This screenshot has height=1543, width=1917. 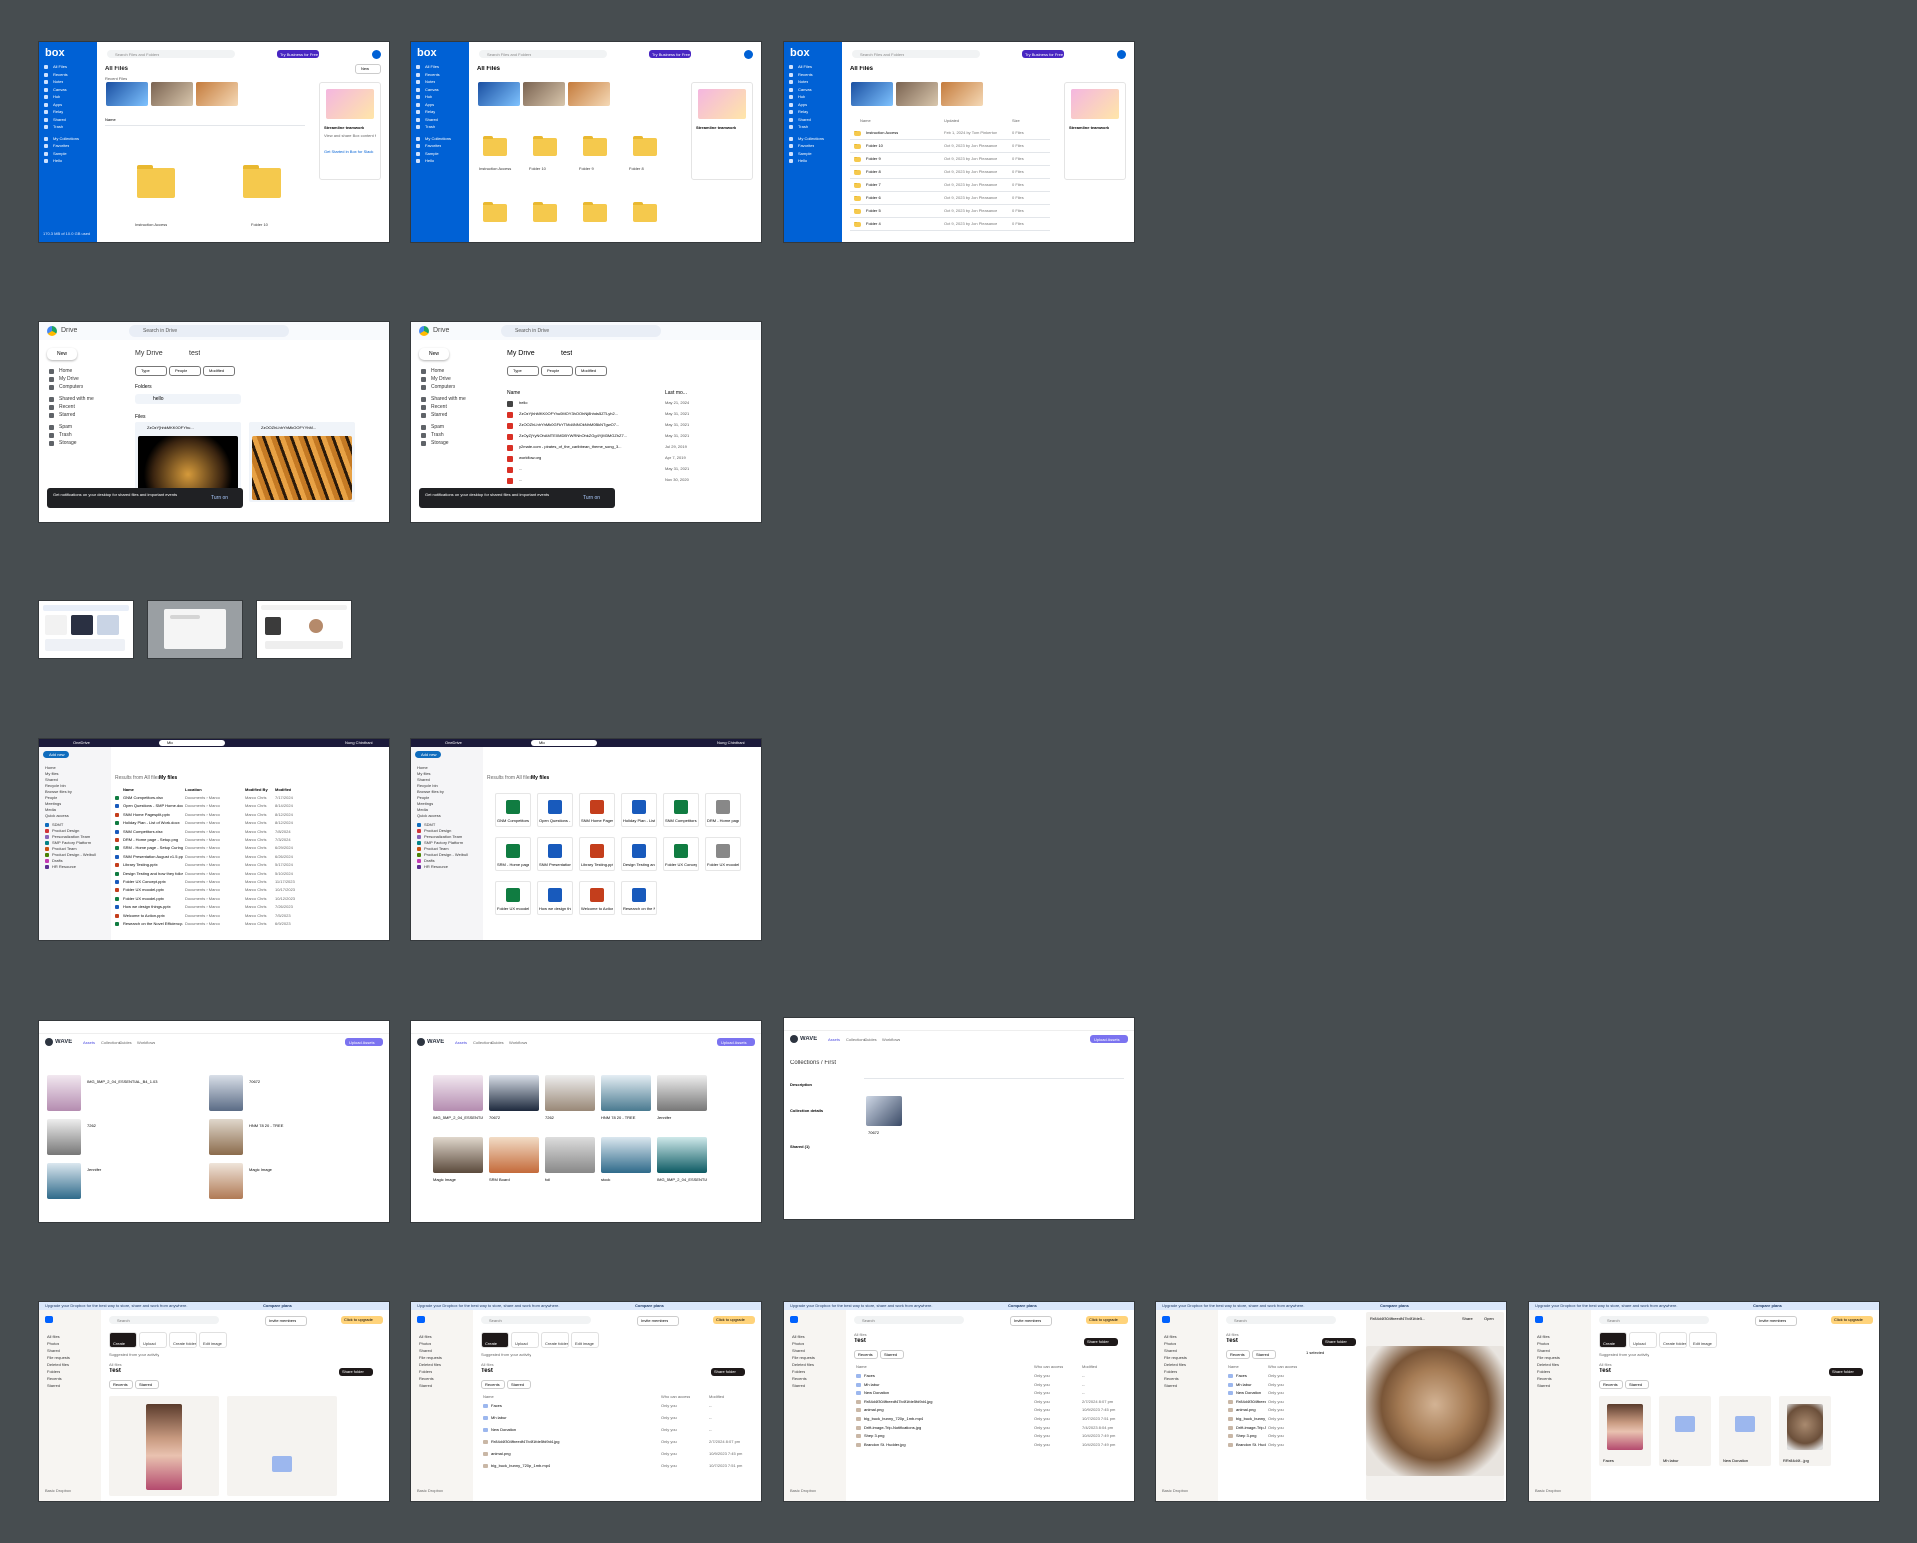 What do you see at coordinates (1745, 1431) in the screenshot?
I see `grid-card: New Donation` at bounding box center [1745, 1431].